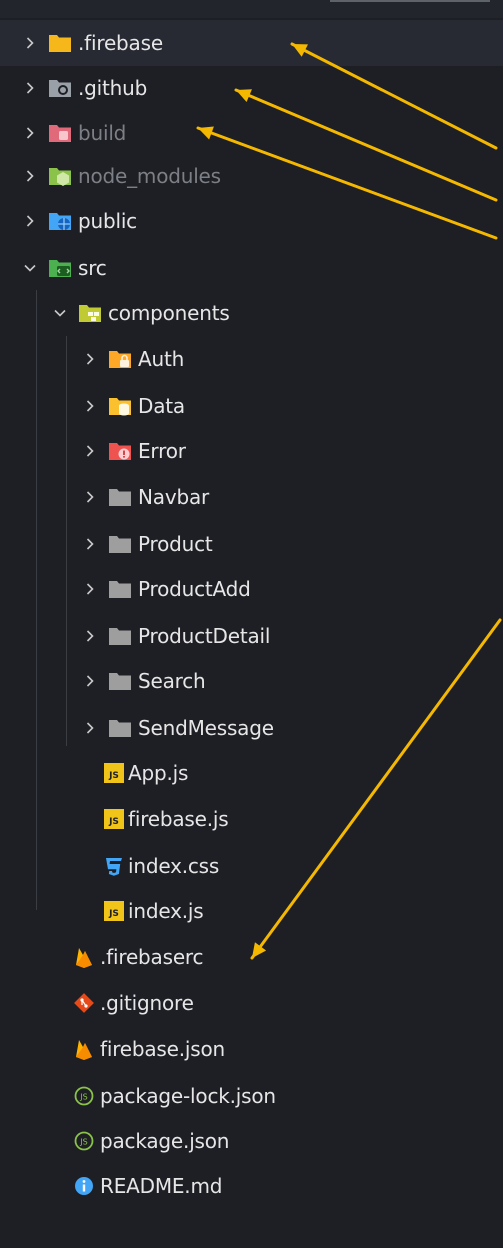  What do you see at coordinates (376, 789) in the screenshot?
I see `arrow-to-firebaserc` at bounding box center [376, 789].